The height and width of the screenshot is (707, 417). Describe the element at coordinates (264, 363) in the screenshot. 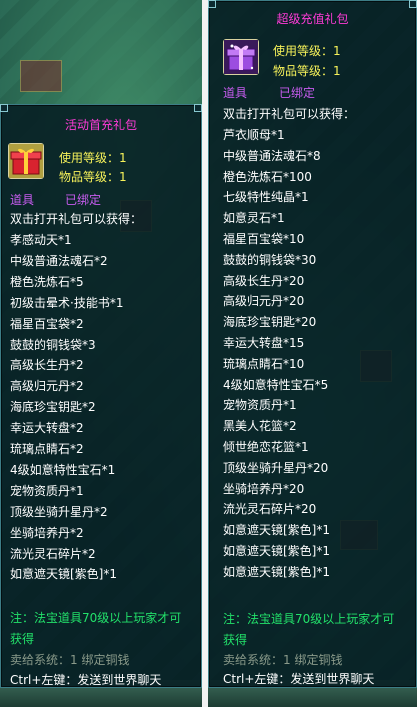

I see `reward-item: 琉璃点睛石*10` at that location.